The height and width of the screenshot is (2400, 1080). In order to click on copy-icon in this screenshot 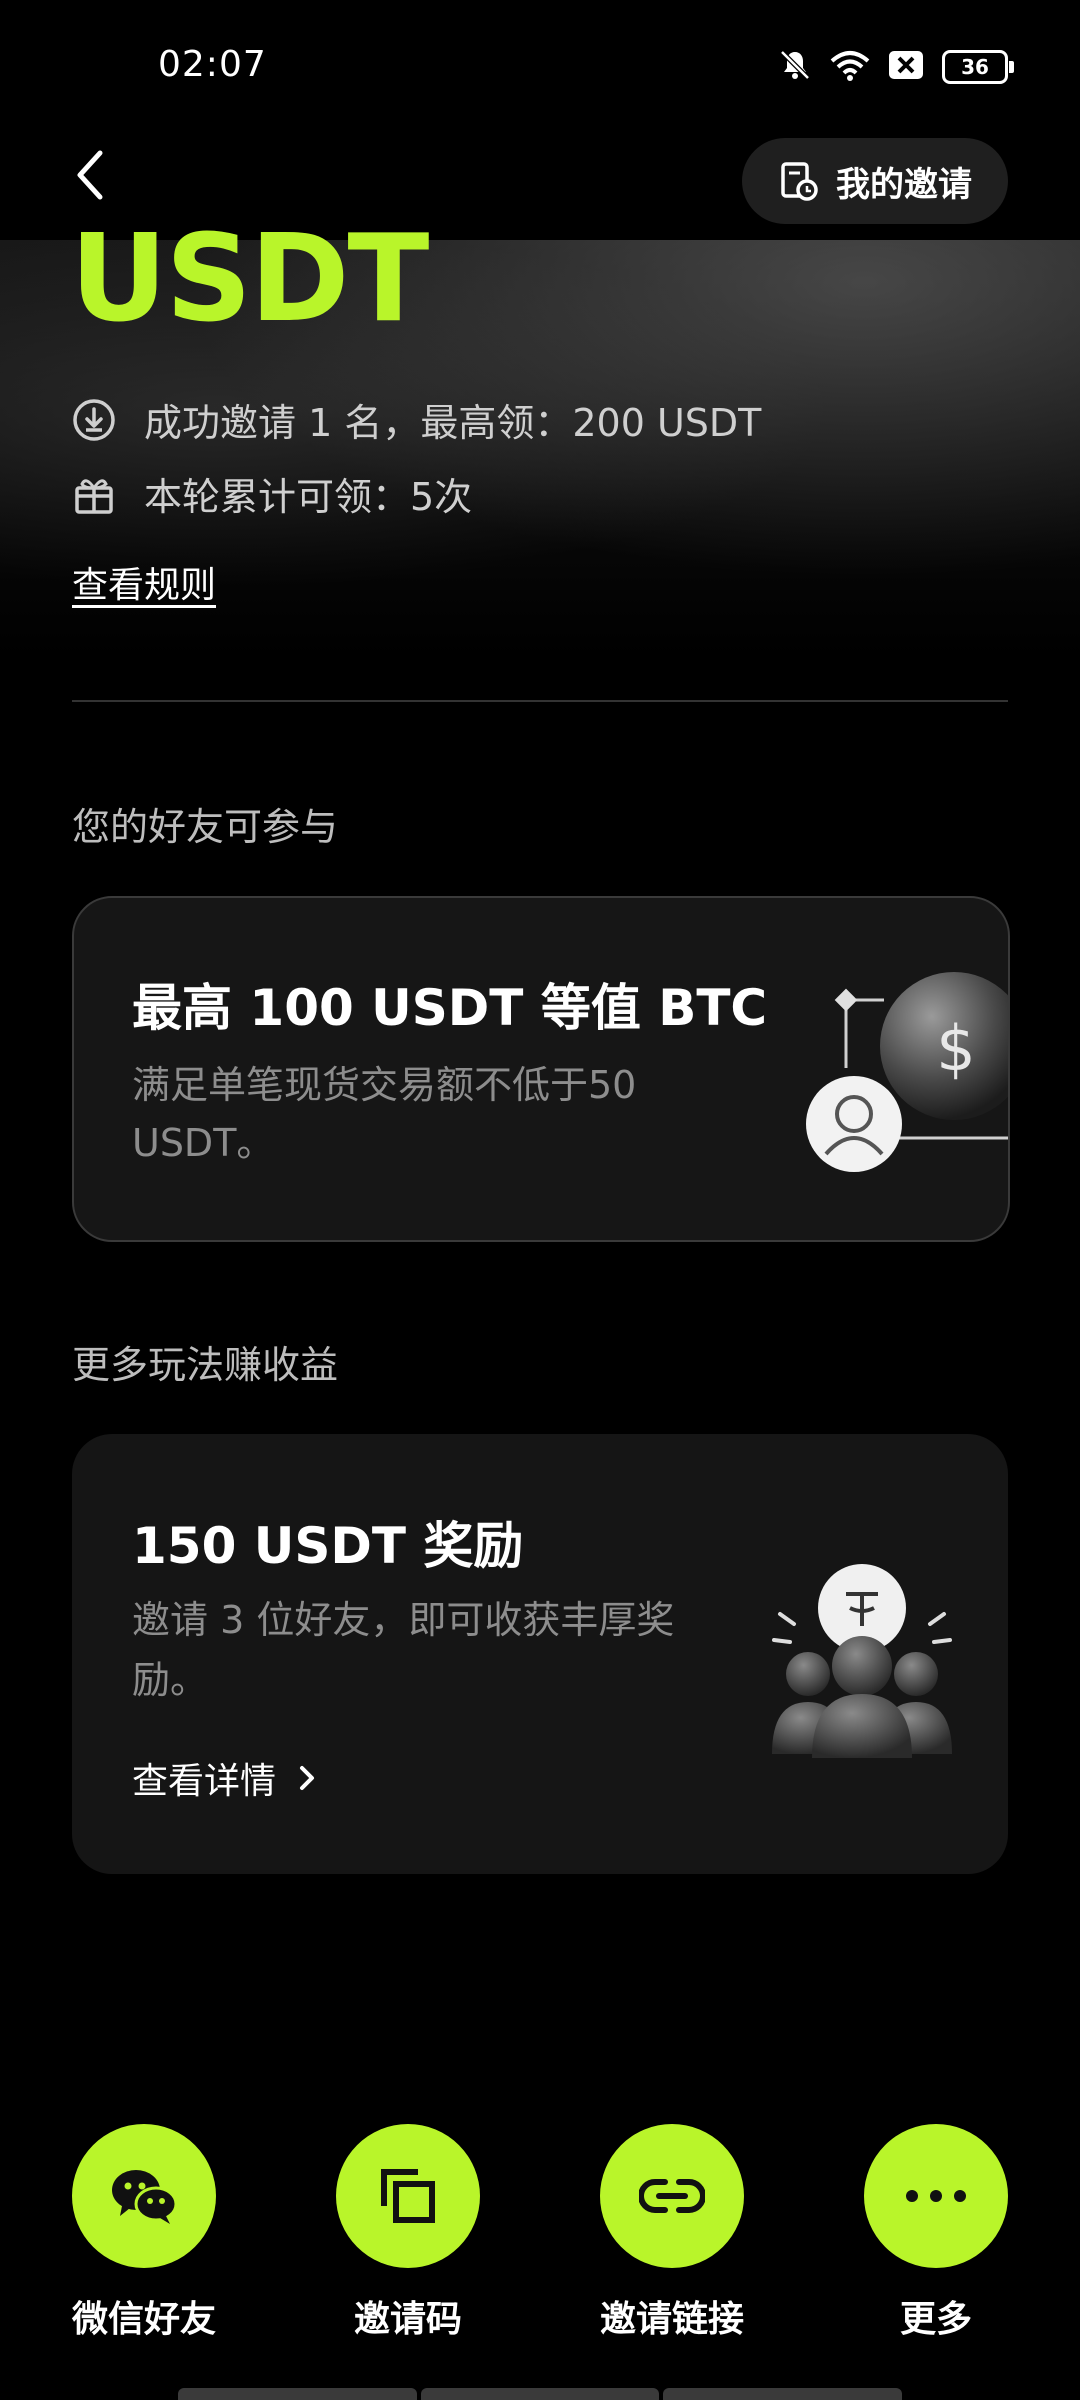, I will do `click(408, 2196)`.